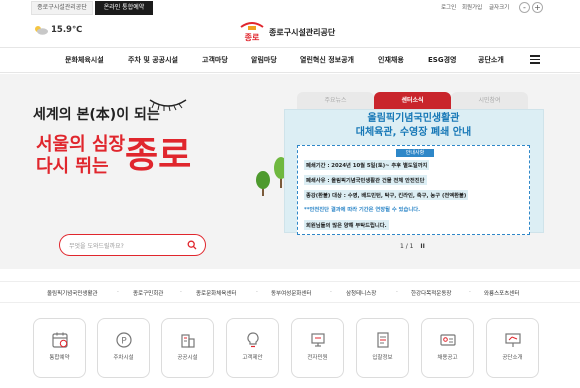 This screenshot has height=388, width=580. I want to click on nav-customer: 고객마당, so click(215, 60).